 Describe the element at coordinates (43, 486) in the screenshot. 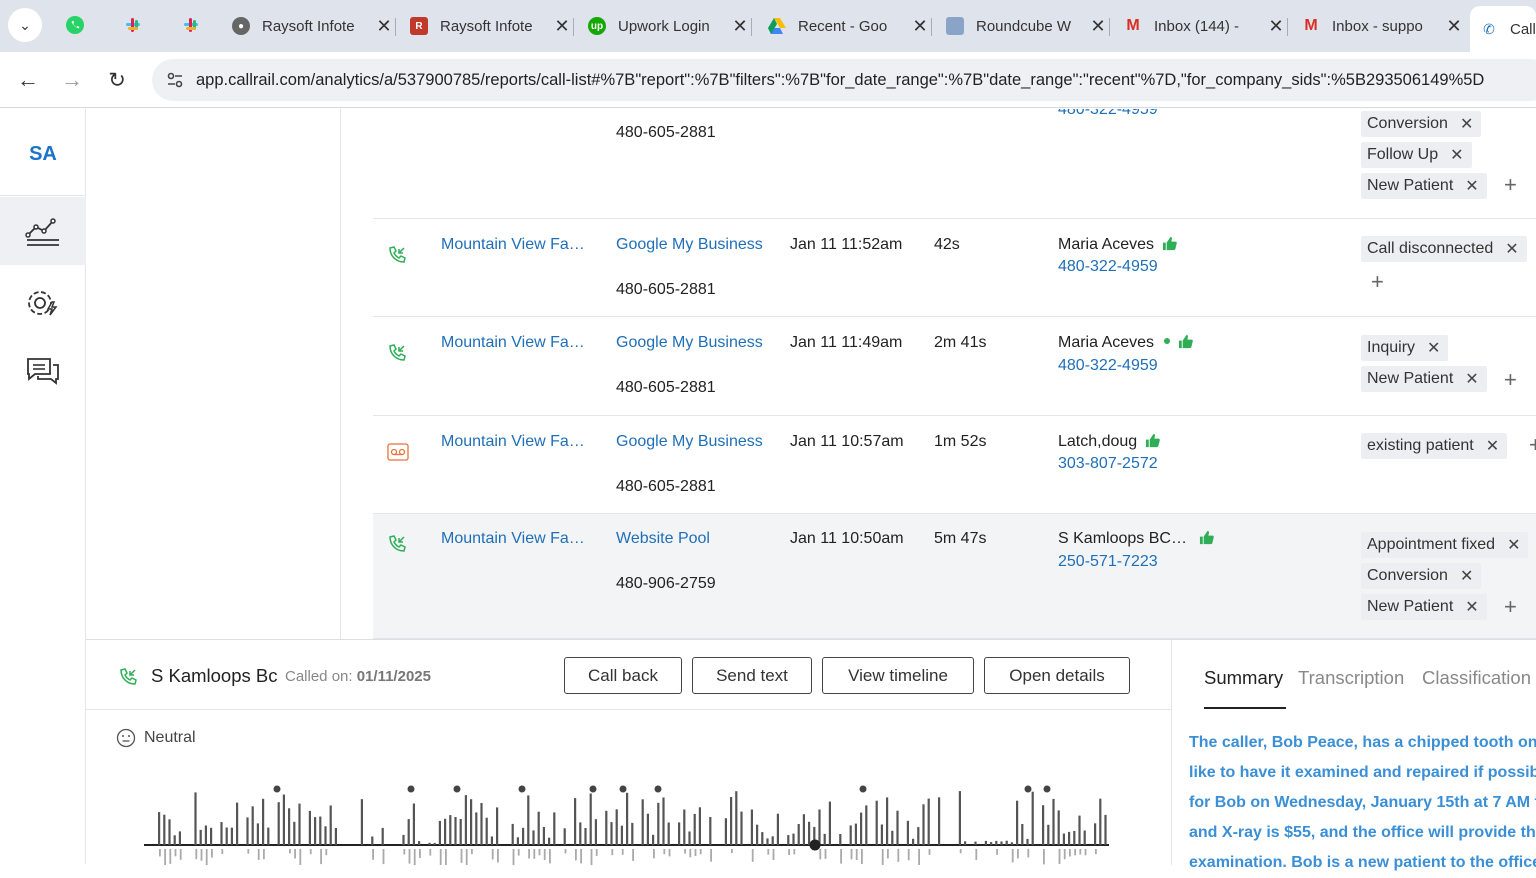

I see `app-left-rail: SA` at that location.